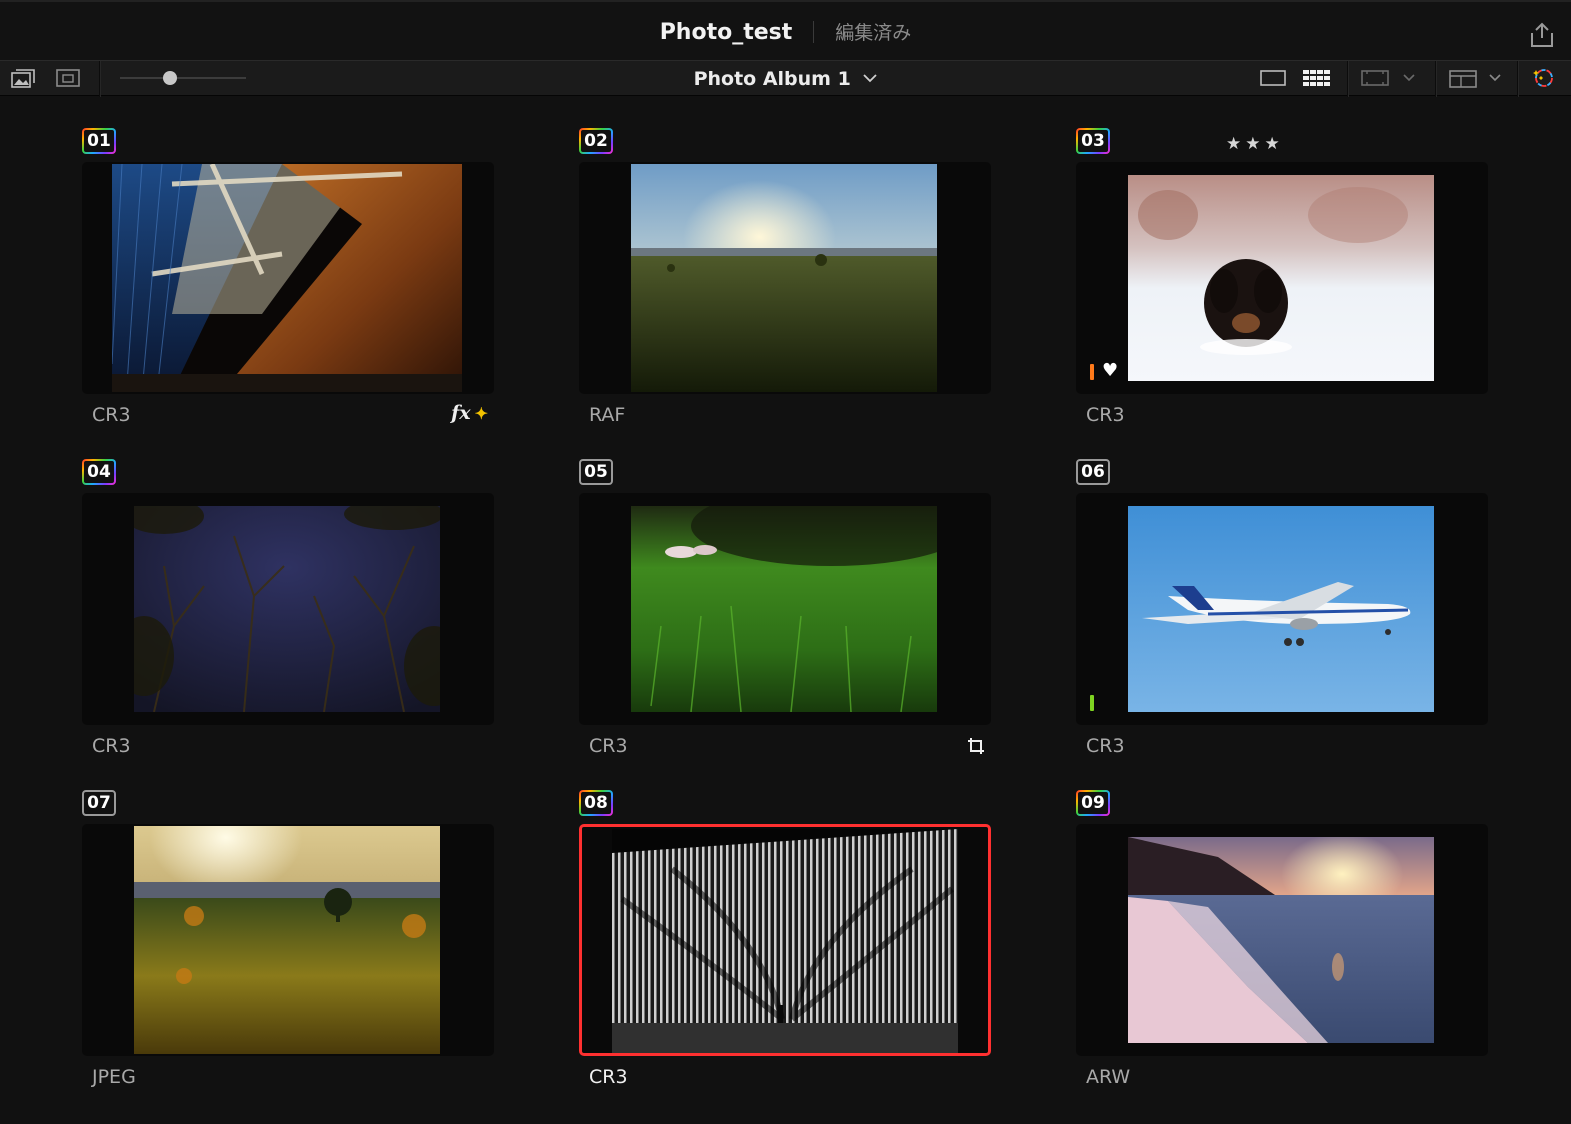 This screenshot has height=1124, width=1571. I want to click on star-rating: ★★★, so click(1255, 144).